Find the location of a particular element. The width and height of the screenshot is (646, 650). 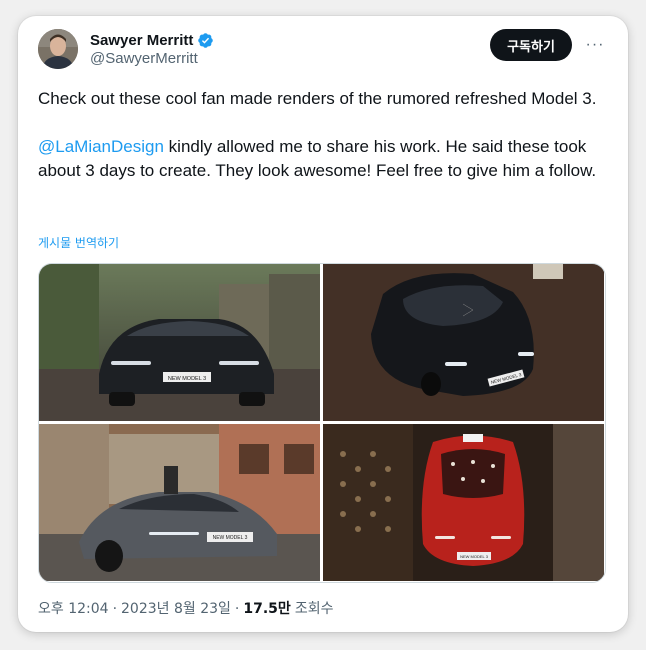

license-plate-3: NEW MODEL 3 is located at coordinates (230, 538).